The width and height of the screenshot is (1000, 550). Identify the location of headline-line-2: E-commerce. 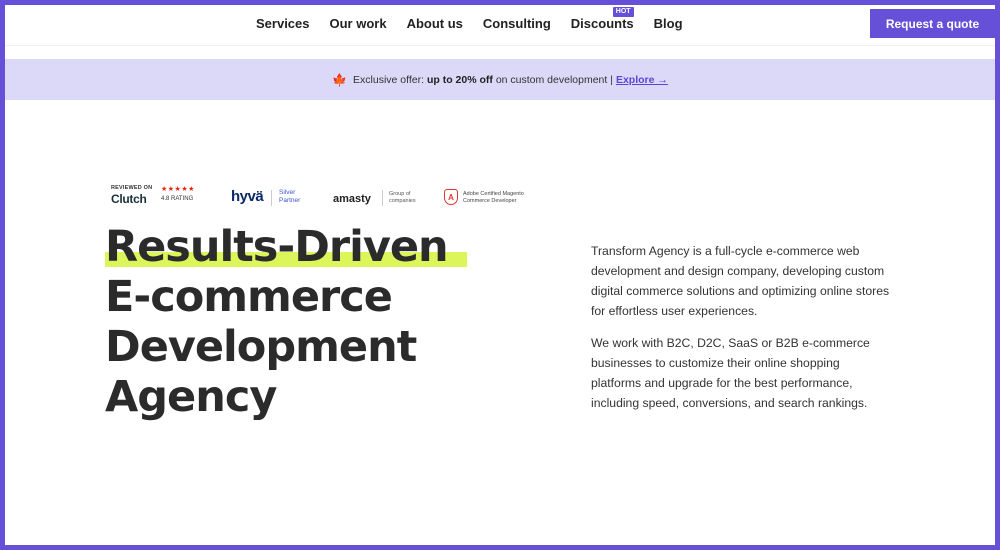
(249, 297).